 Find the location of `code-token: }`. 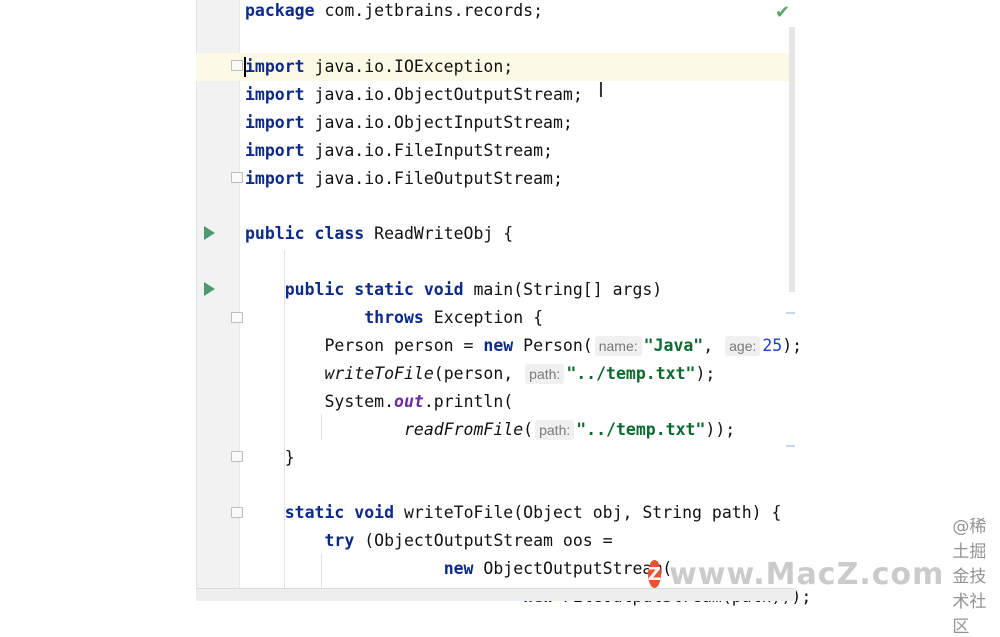

code-token: } is located at coordinates (270, 457).